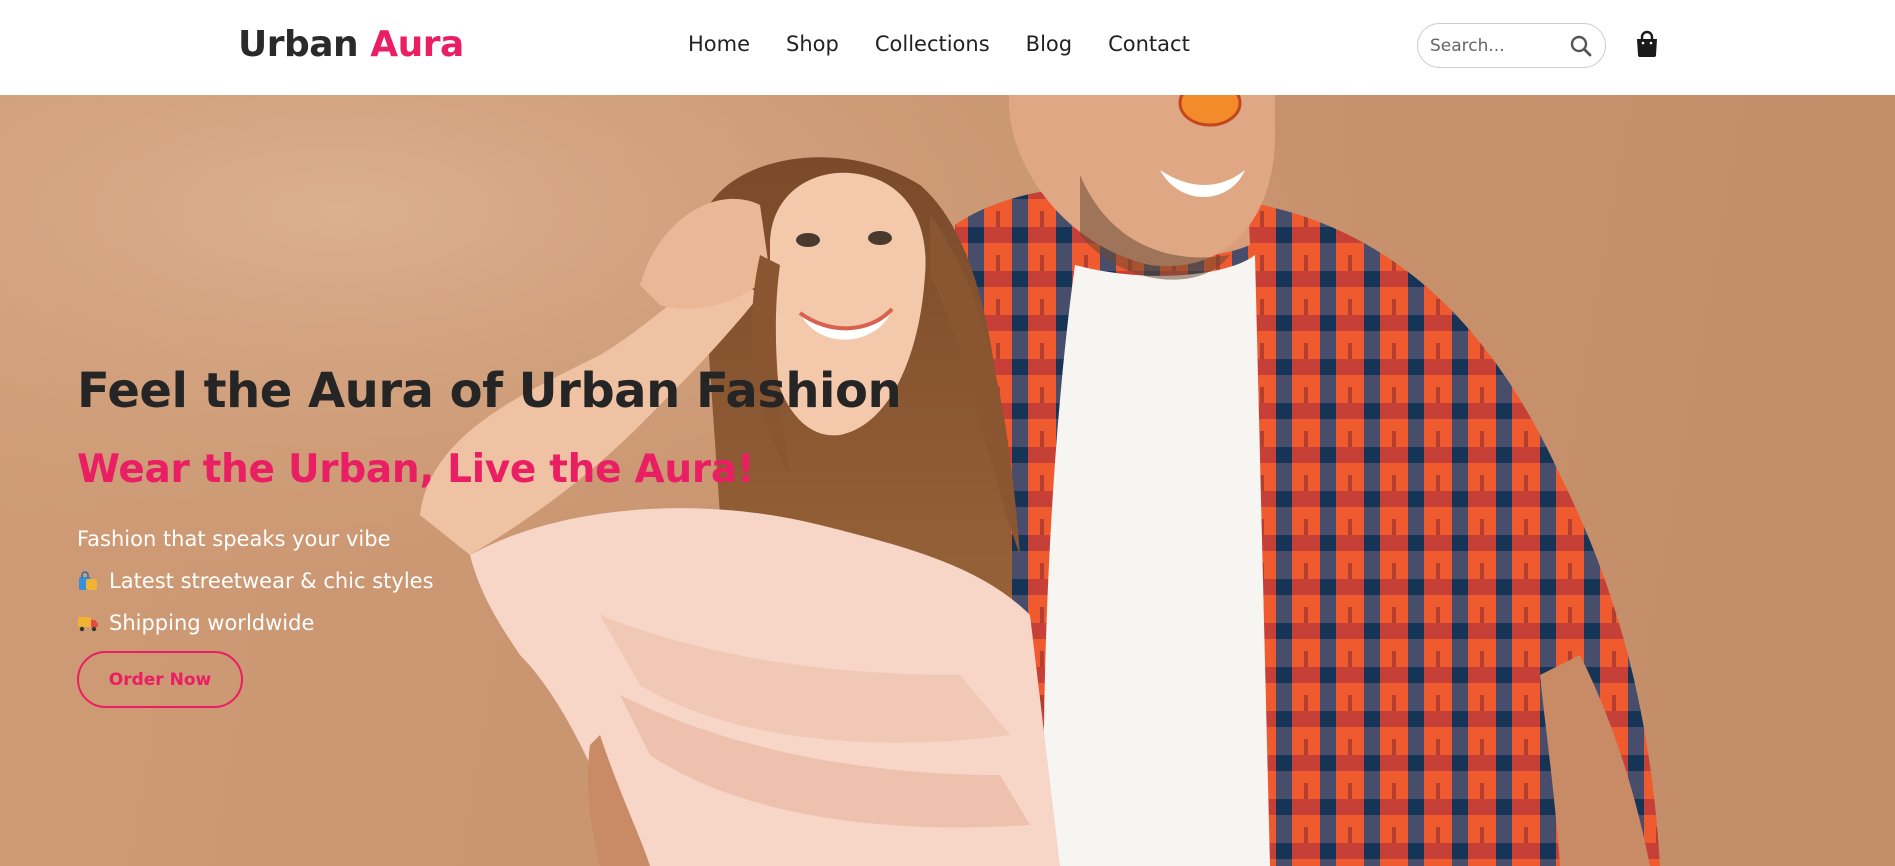  What do you see at coordinates (1500, 45) in the screenshot?
I see `search-input` at bounding box center [1500, 45].